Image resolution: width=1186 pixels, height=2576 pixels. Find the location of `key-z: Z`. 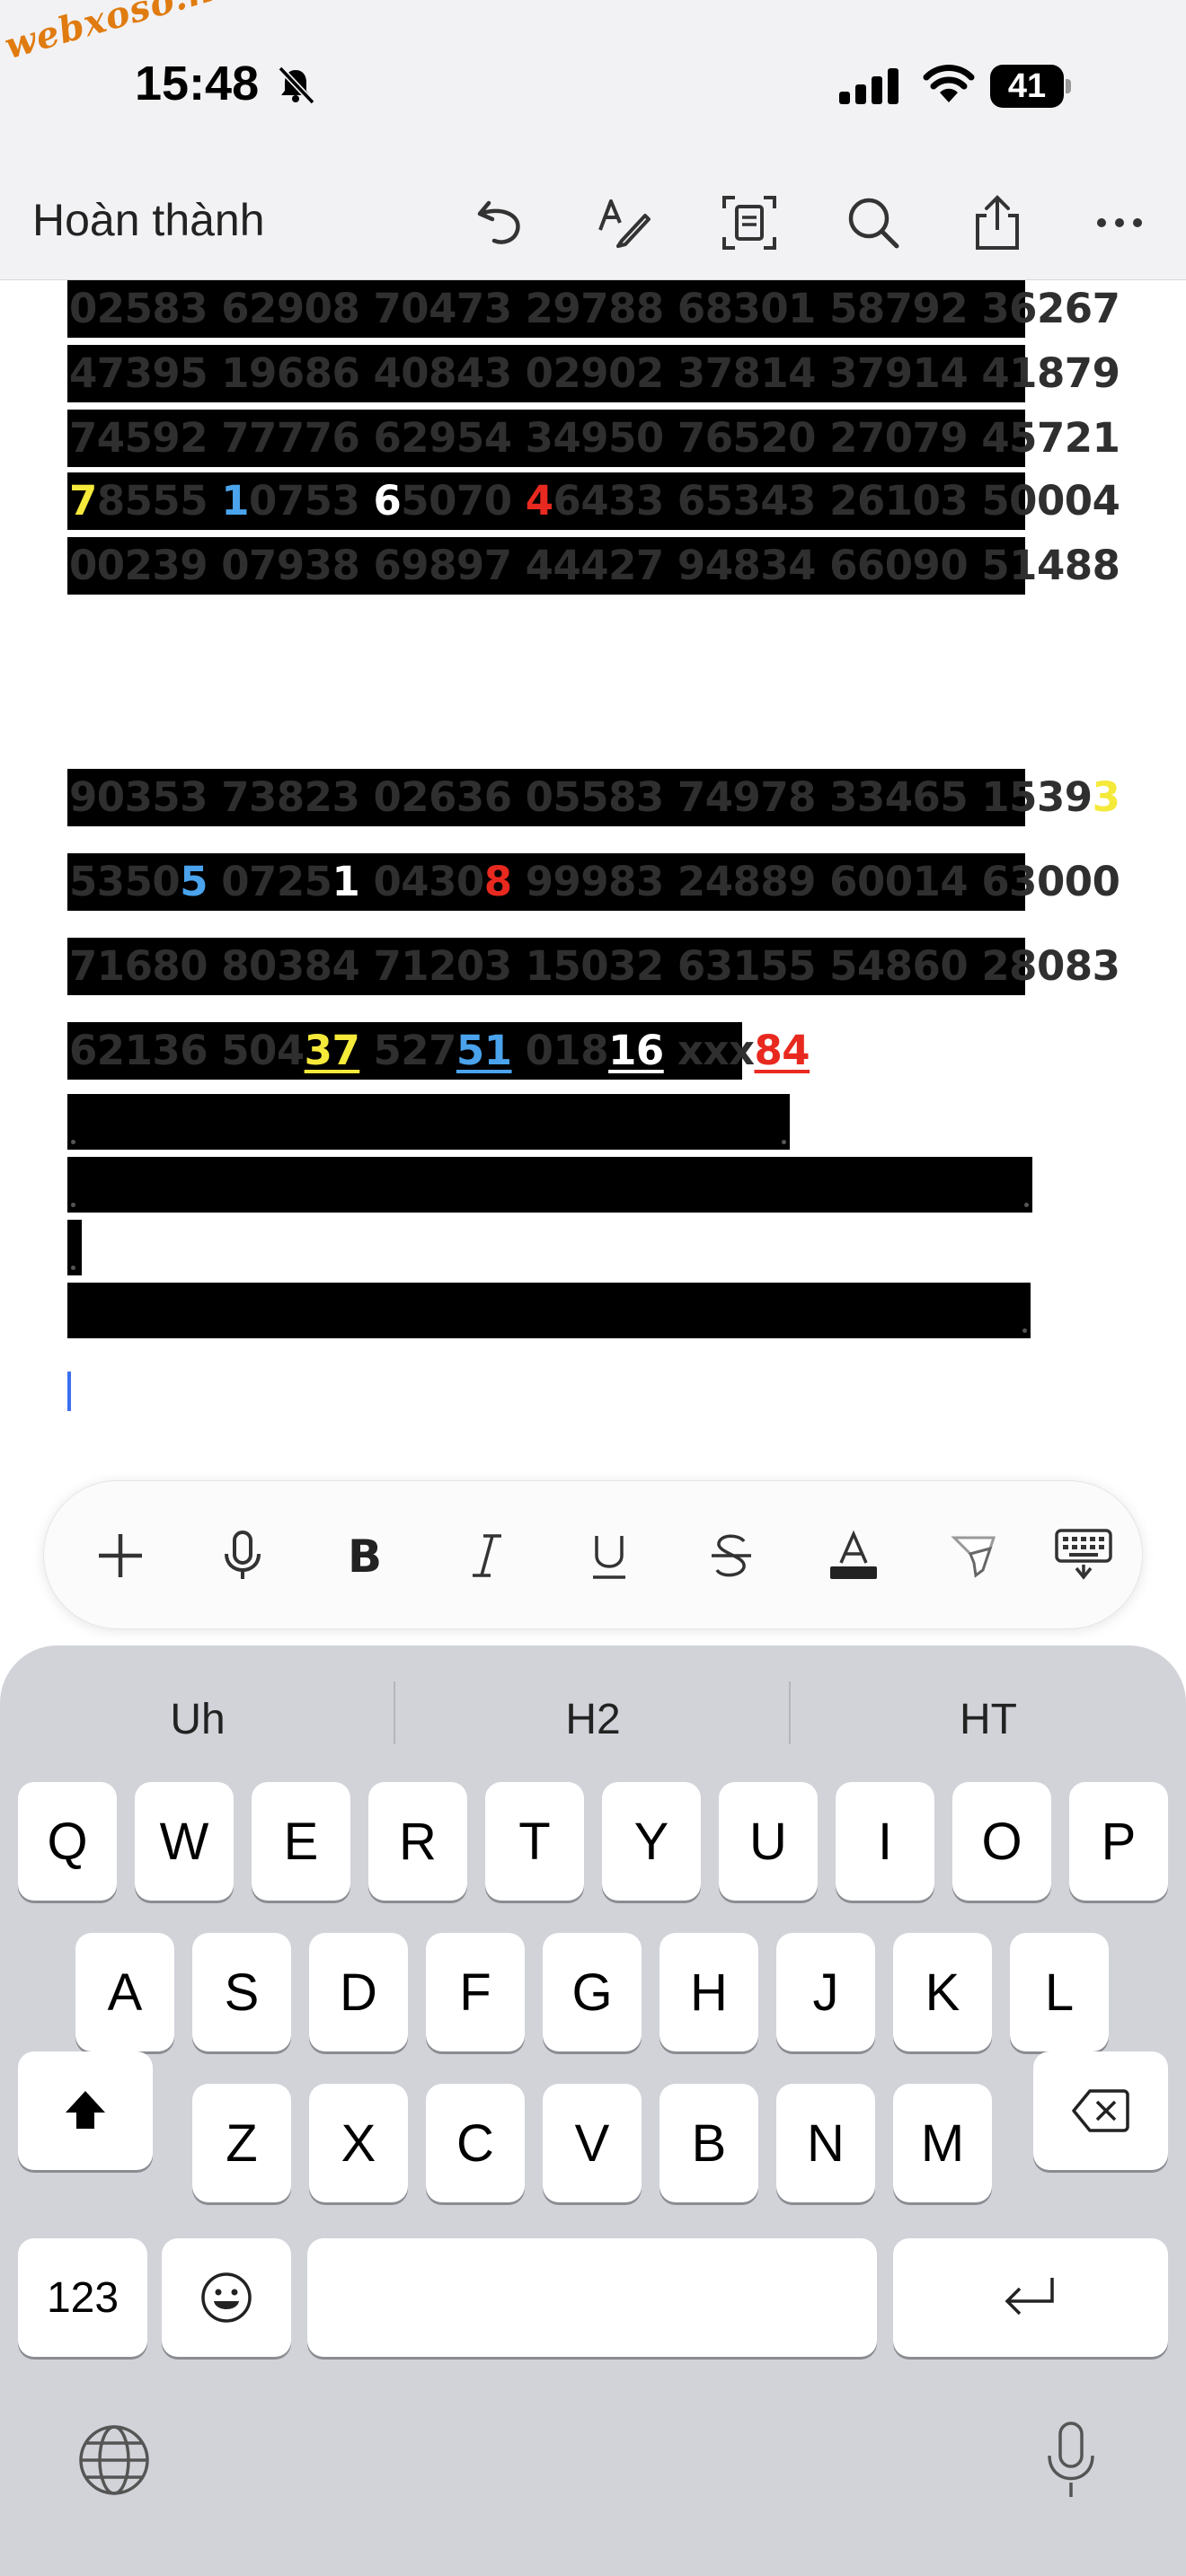

key-z: Z is located at coordinates (241, 2143).